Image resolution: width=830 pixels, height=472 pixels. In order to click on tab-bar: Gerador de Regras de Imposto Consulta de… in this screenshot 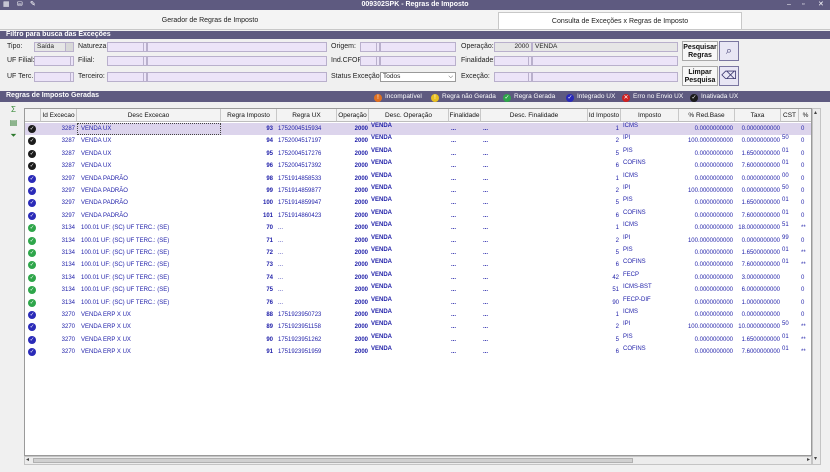, I will do `click(415, 20)`.